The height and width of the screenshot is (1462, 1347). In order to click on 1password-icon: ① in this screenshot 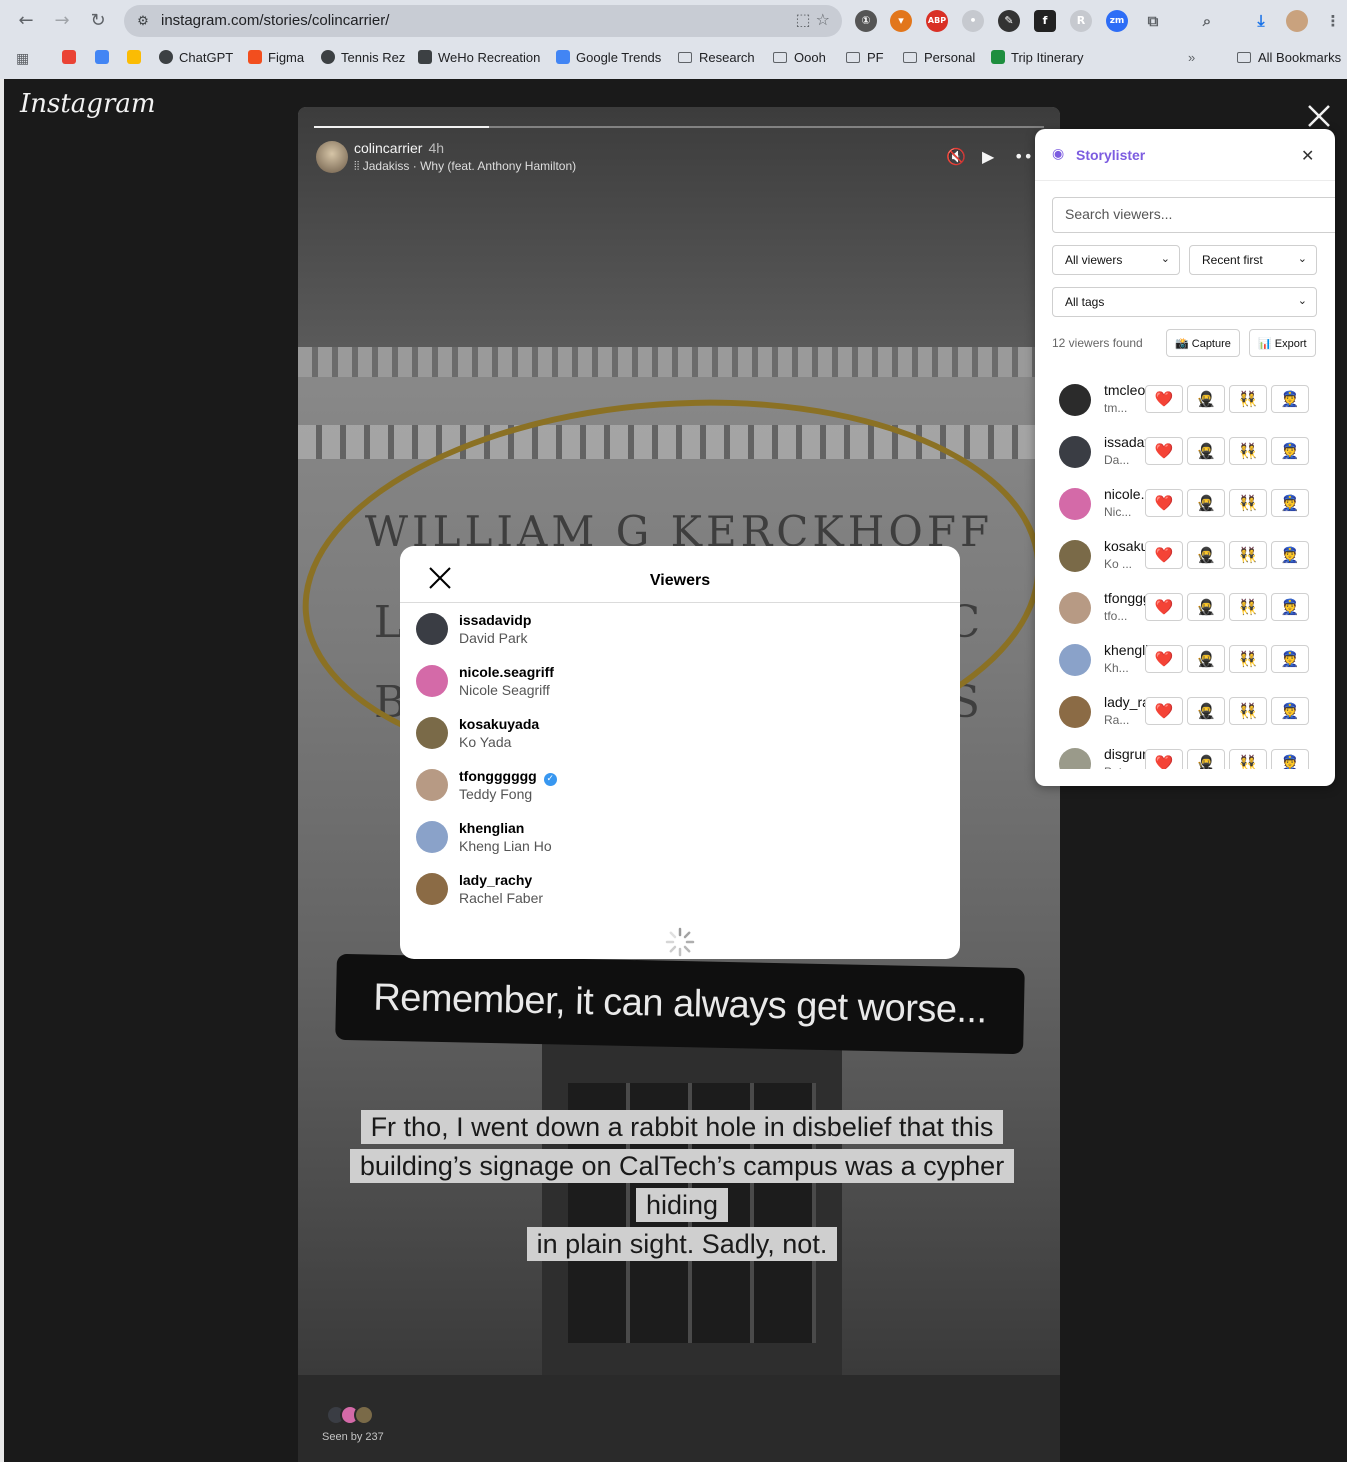, I will do `click(866, 21)`.